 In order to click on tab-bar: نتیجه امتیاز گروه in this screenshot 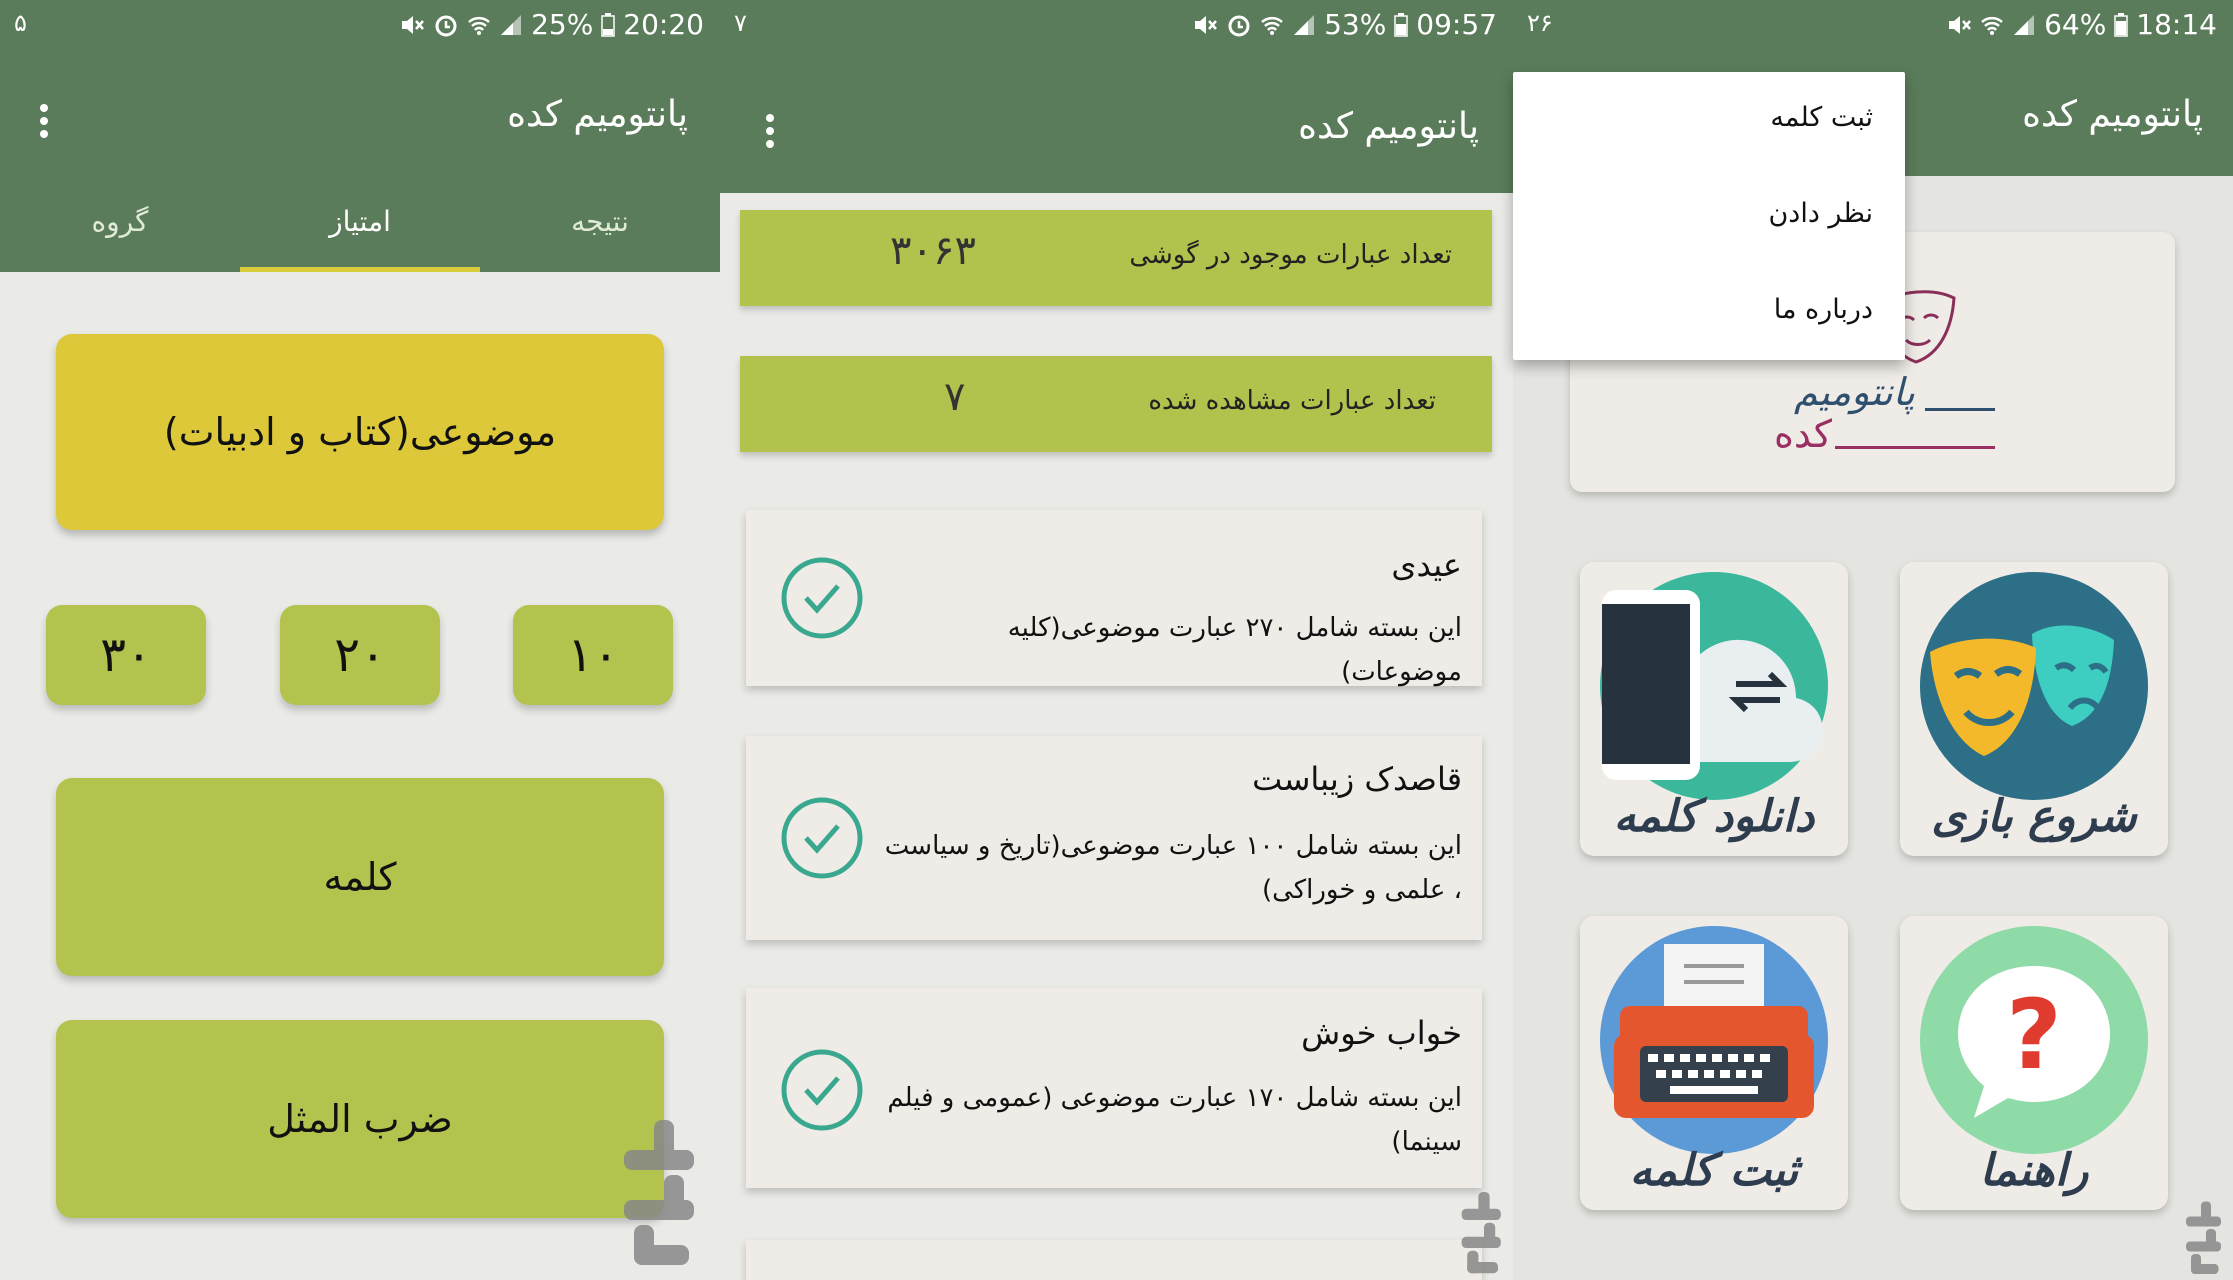, I will do `click(360, 224)`.